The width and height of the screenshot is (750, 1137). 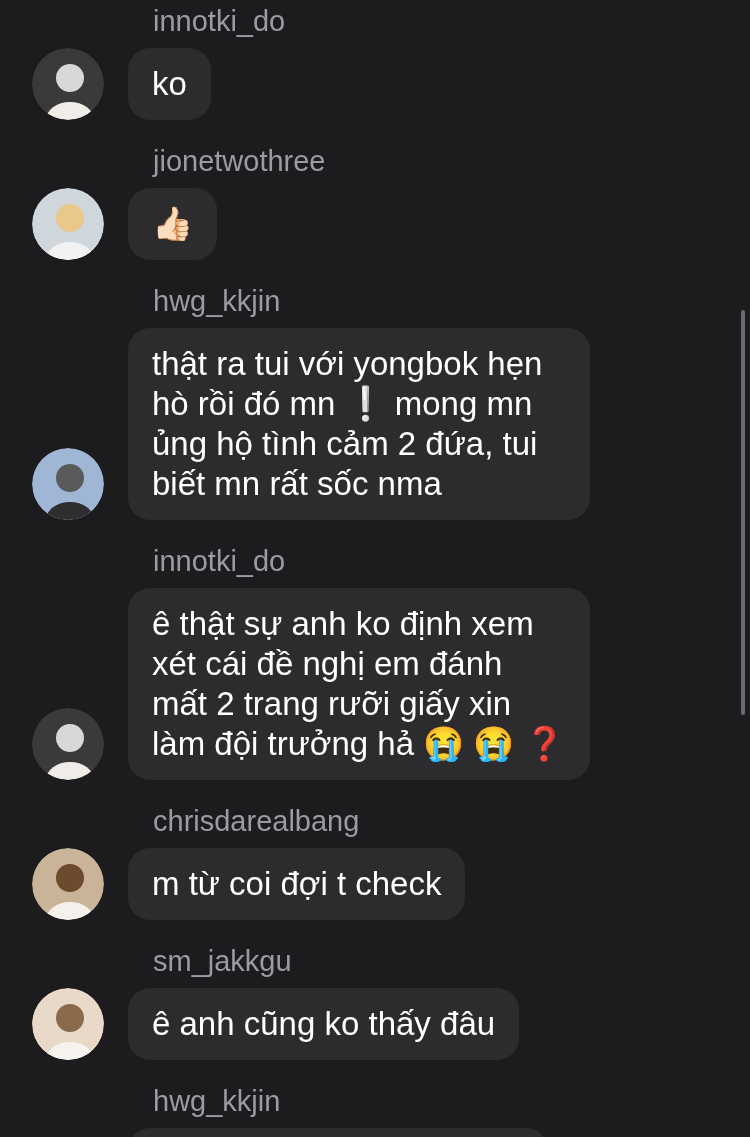 I want to click on message-bubble: ê thật sự anh ko định xem xét cái đề nghị em đánh mất 2 trang rưỡi giấy xin làm đội trưởng hả 😭 😭 ❓, so click(x=359, y=684).